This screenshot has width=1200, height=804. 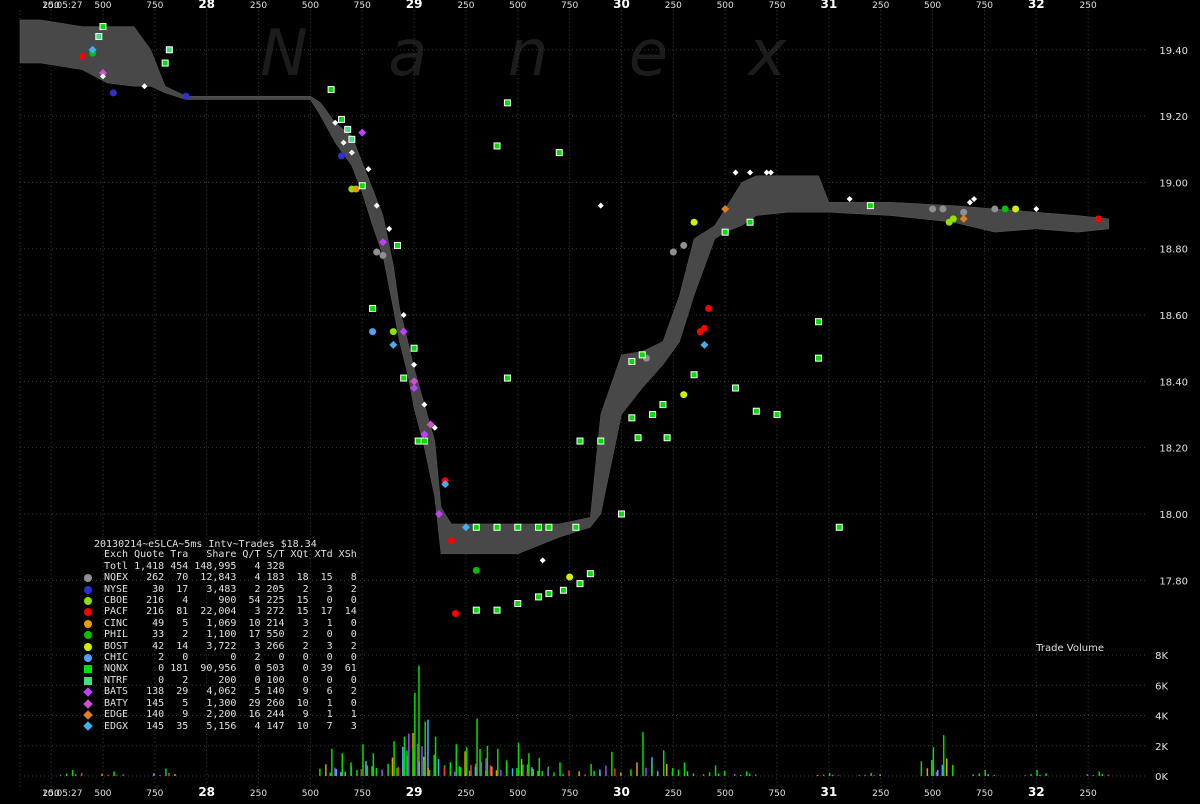 What do you see at coordinates (302, 612) in the screenshot?
I see `stats-cell: 15` at bounding box center [302, 612].